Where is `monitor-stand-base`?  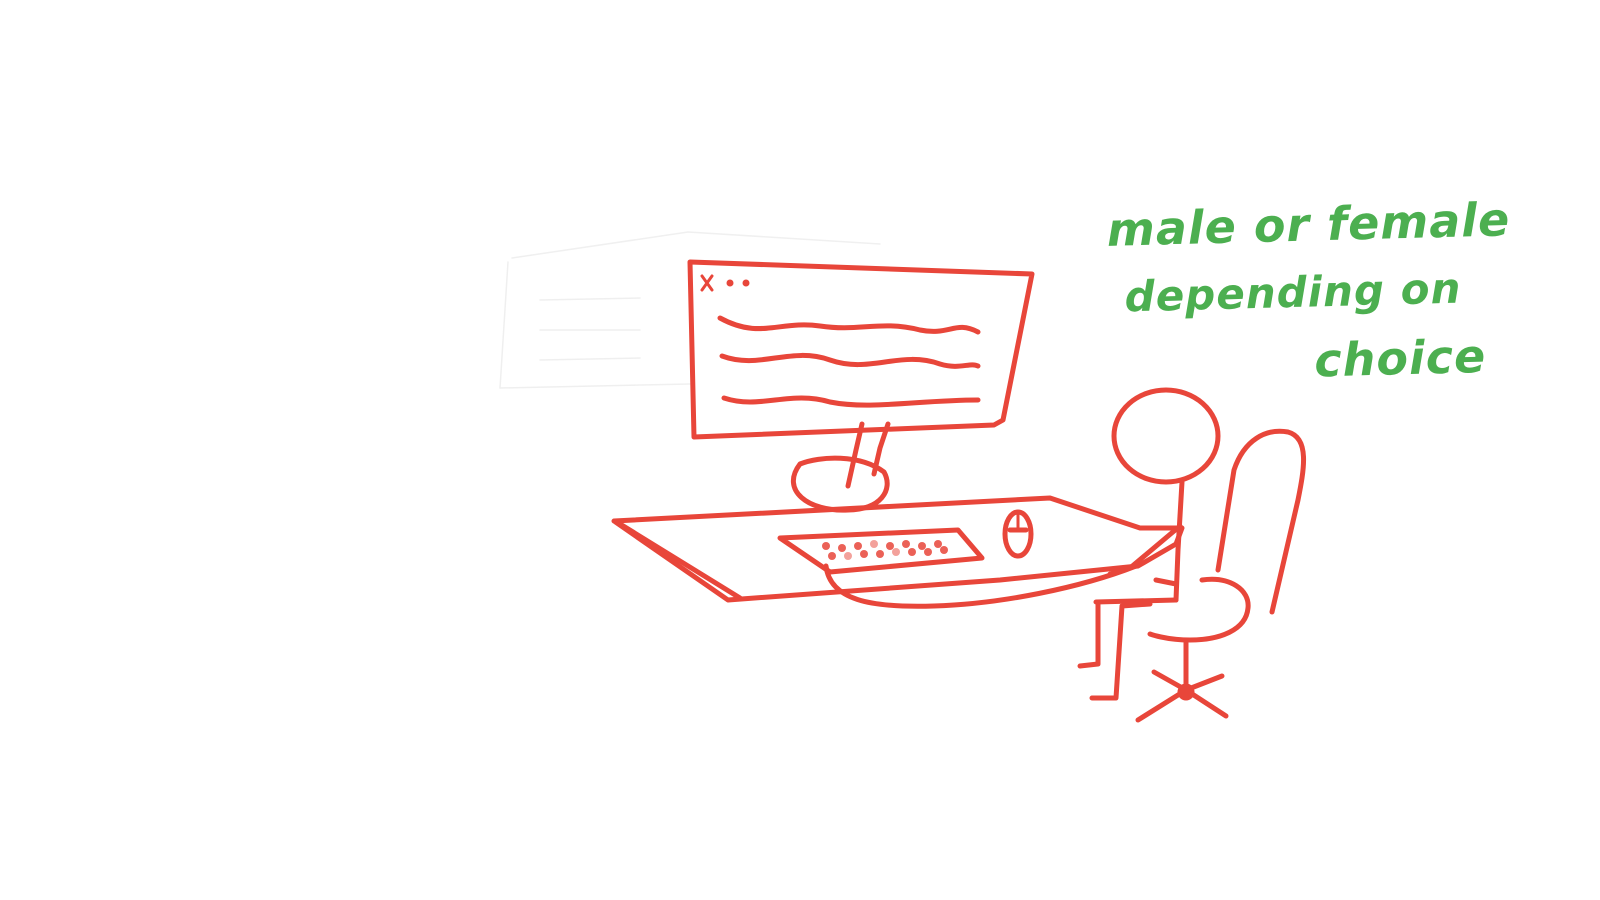 monitor-stand-base is located at coordinates (840, 484).